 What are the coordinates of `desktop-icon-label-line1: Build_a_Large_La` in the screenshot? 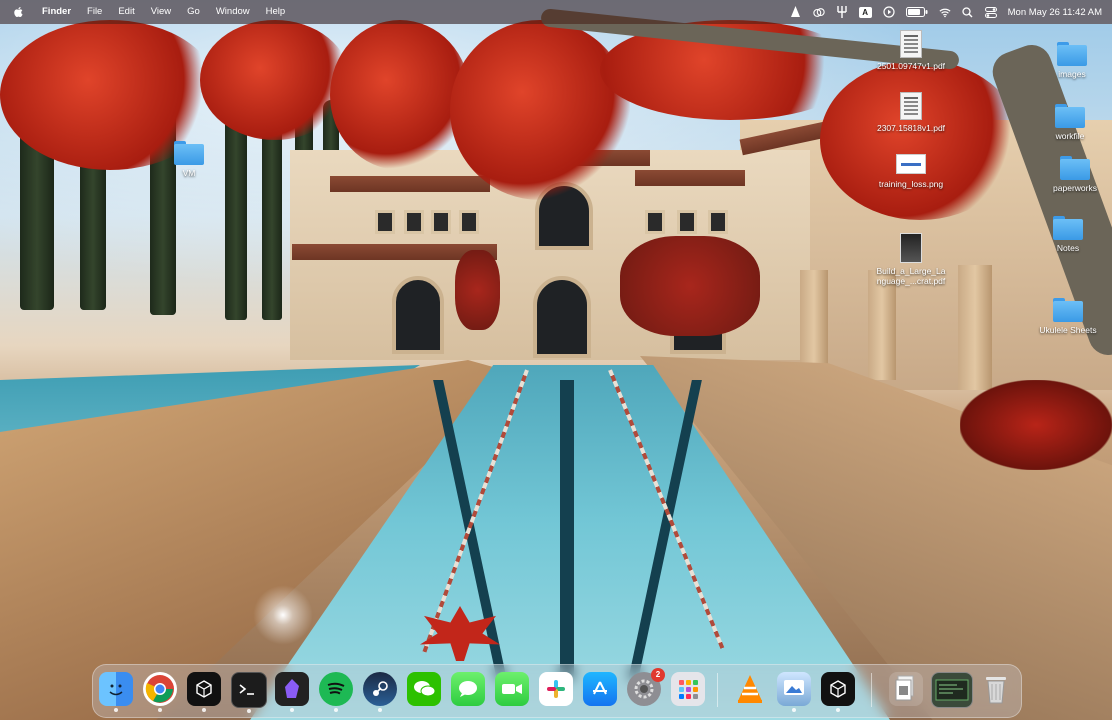 It's located at (911, 271).